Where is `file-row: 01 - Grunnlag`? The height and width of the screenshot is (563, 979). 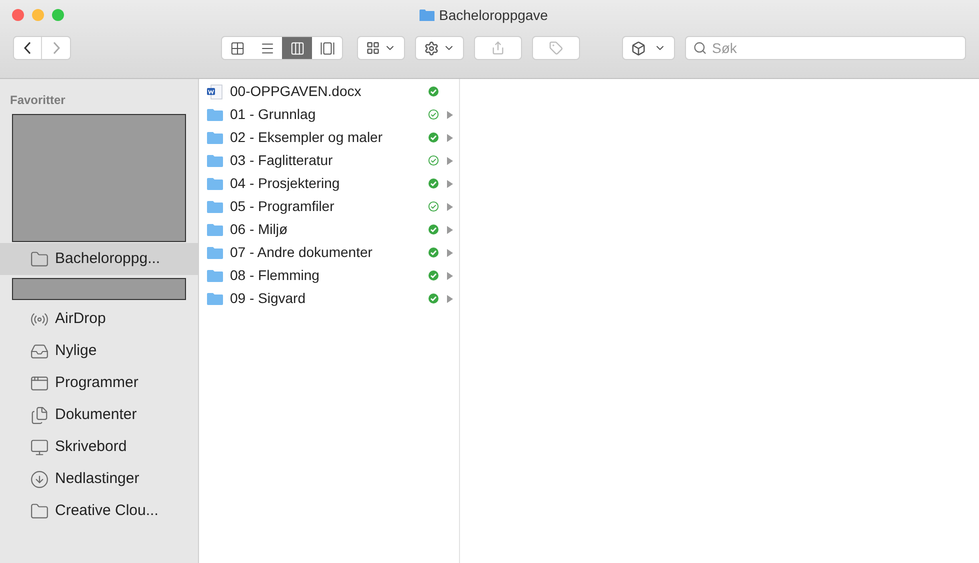
file-row: 01 - Grunnlag is located at coordinates (329, 114).